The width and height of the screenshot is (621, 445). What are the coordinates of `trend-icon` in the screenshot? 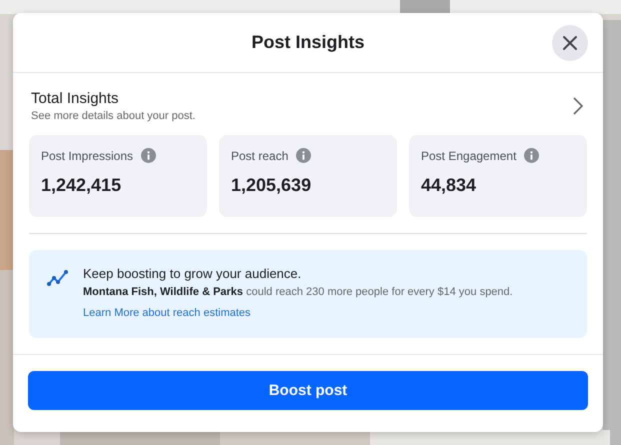 It's located at (58, 278).